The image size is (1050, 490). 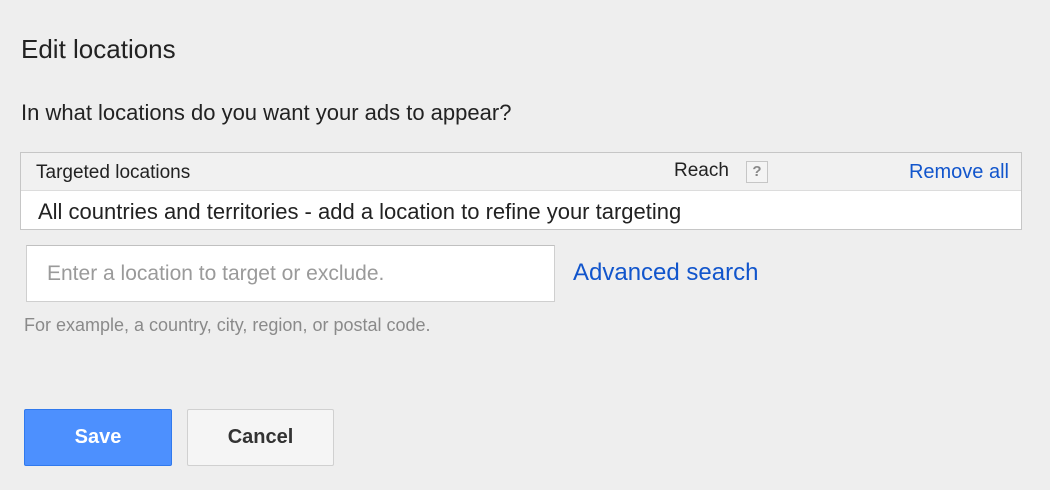 I want to click on remove-all-link: Remove all, so click(x=959, y=172).